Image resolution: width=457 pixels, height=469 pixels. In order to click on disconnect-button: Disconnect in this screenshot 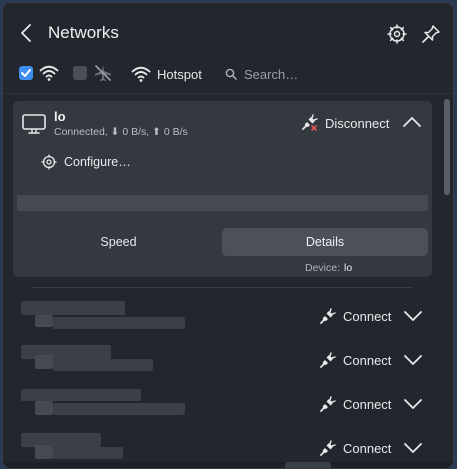, I will do `click(344, 123)`.